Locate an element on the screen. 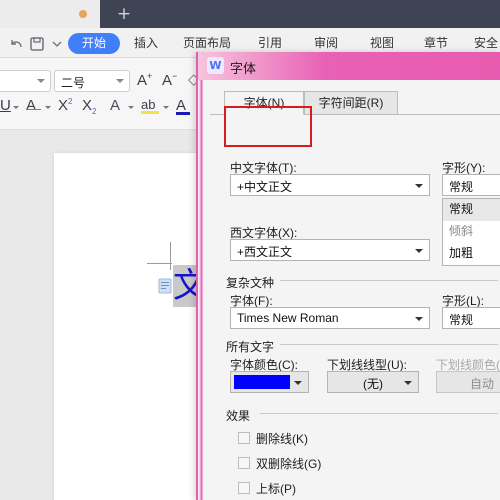 Image resolution: width=500 pixels, height=500 pixels. superscript-button: X2 is located at coordinates (65, 106).